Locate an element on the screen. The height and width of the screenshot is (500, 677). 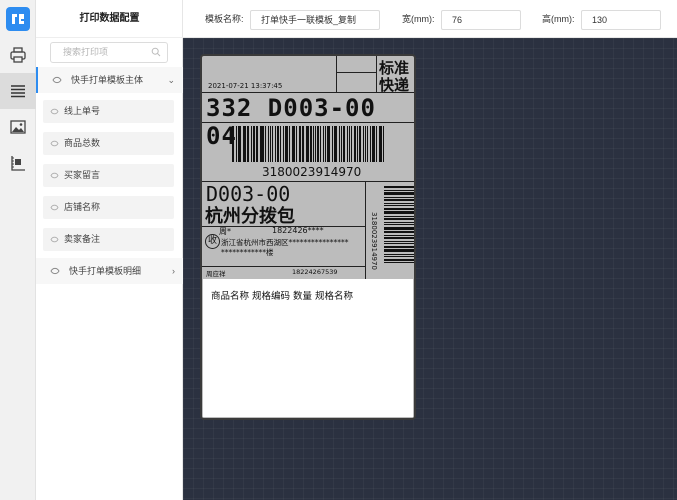
list-lines-icon is located at coordinates (18, 91).